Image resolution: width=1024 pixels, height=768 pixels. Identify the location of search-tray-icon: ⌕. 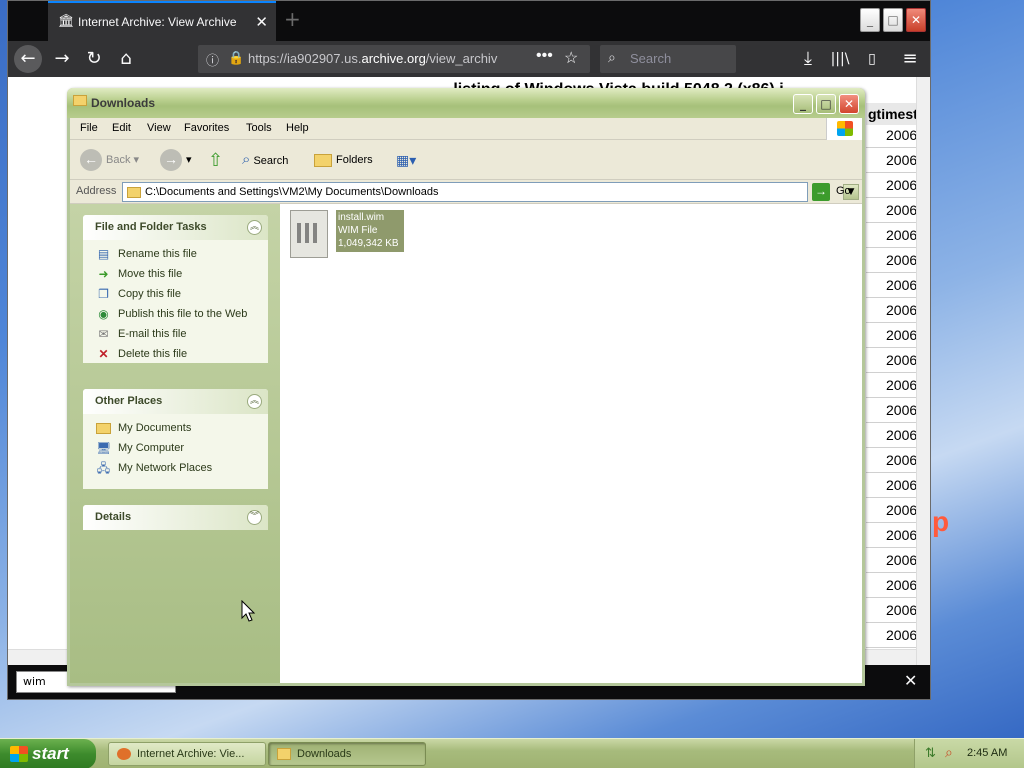
(949, 753).